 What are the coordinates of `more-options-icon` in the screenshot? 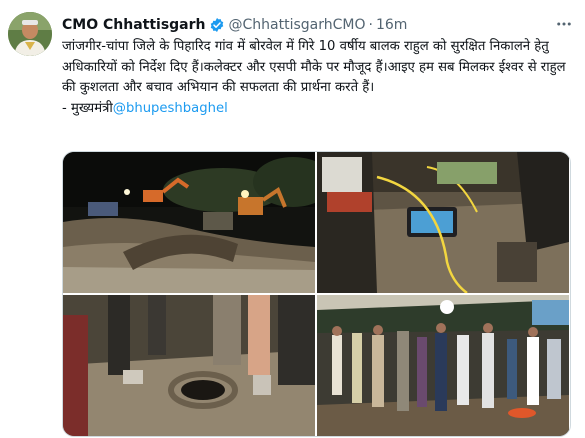 It's located at (564, 24).